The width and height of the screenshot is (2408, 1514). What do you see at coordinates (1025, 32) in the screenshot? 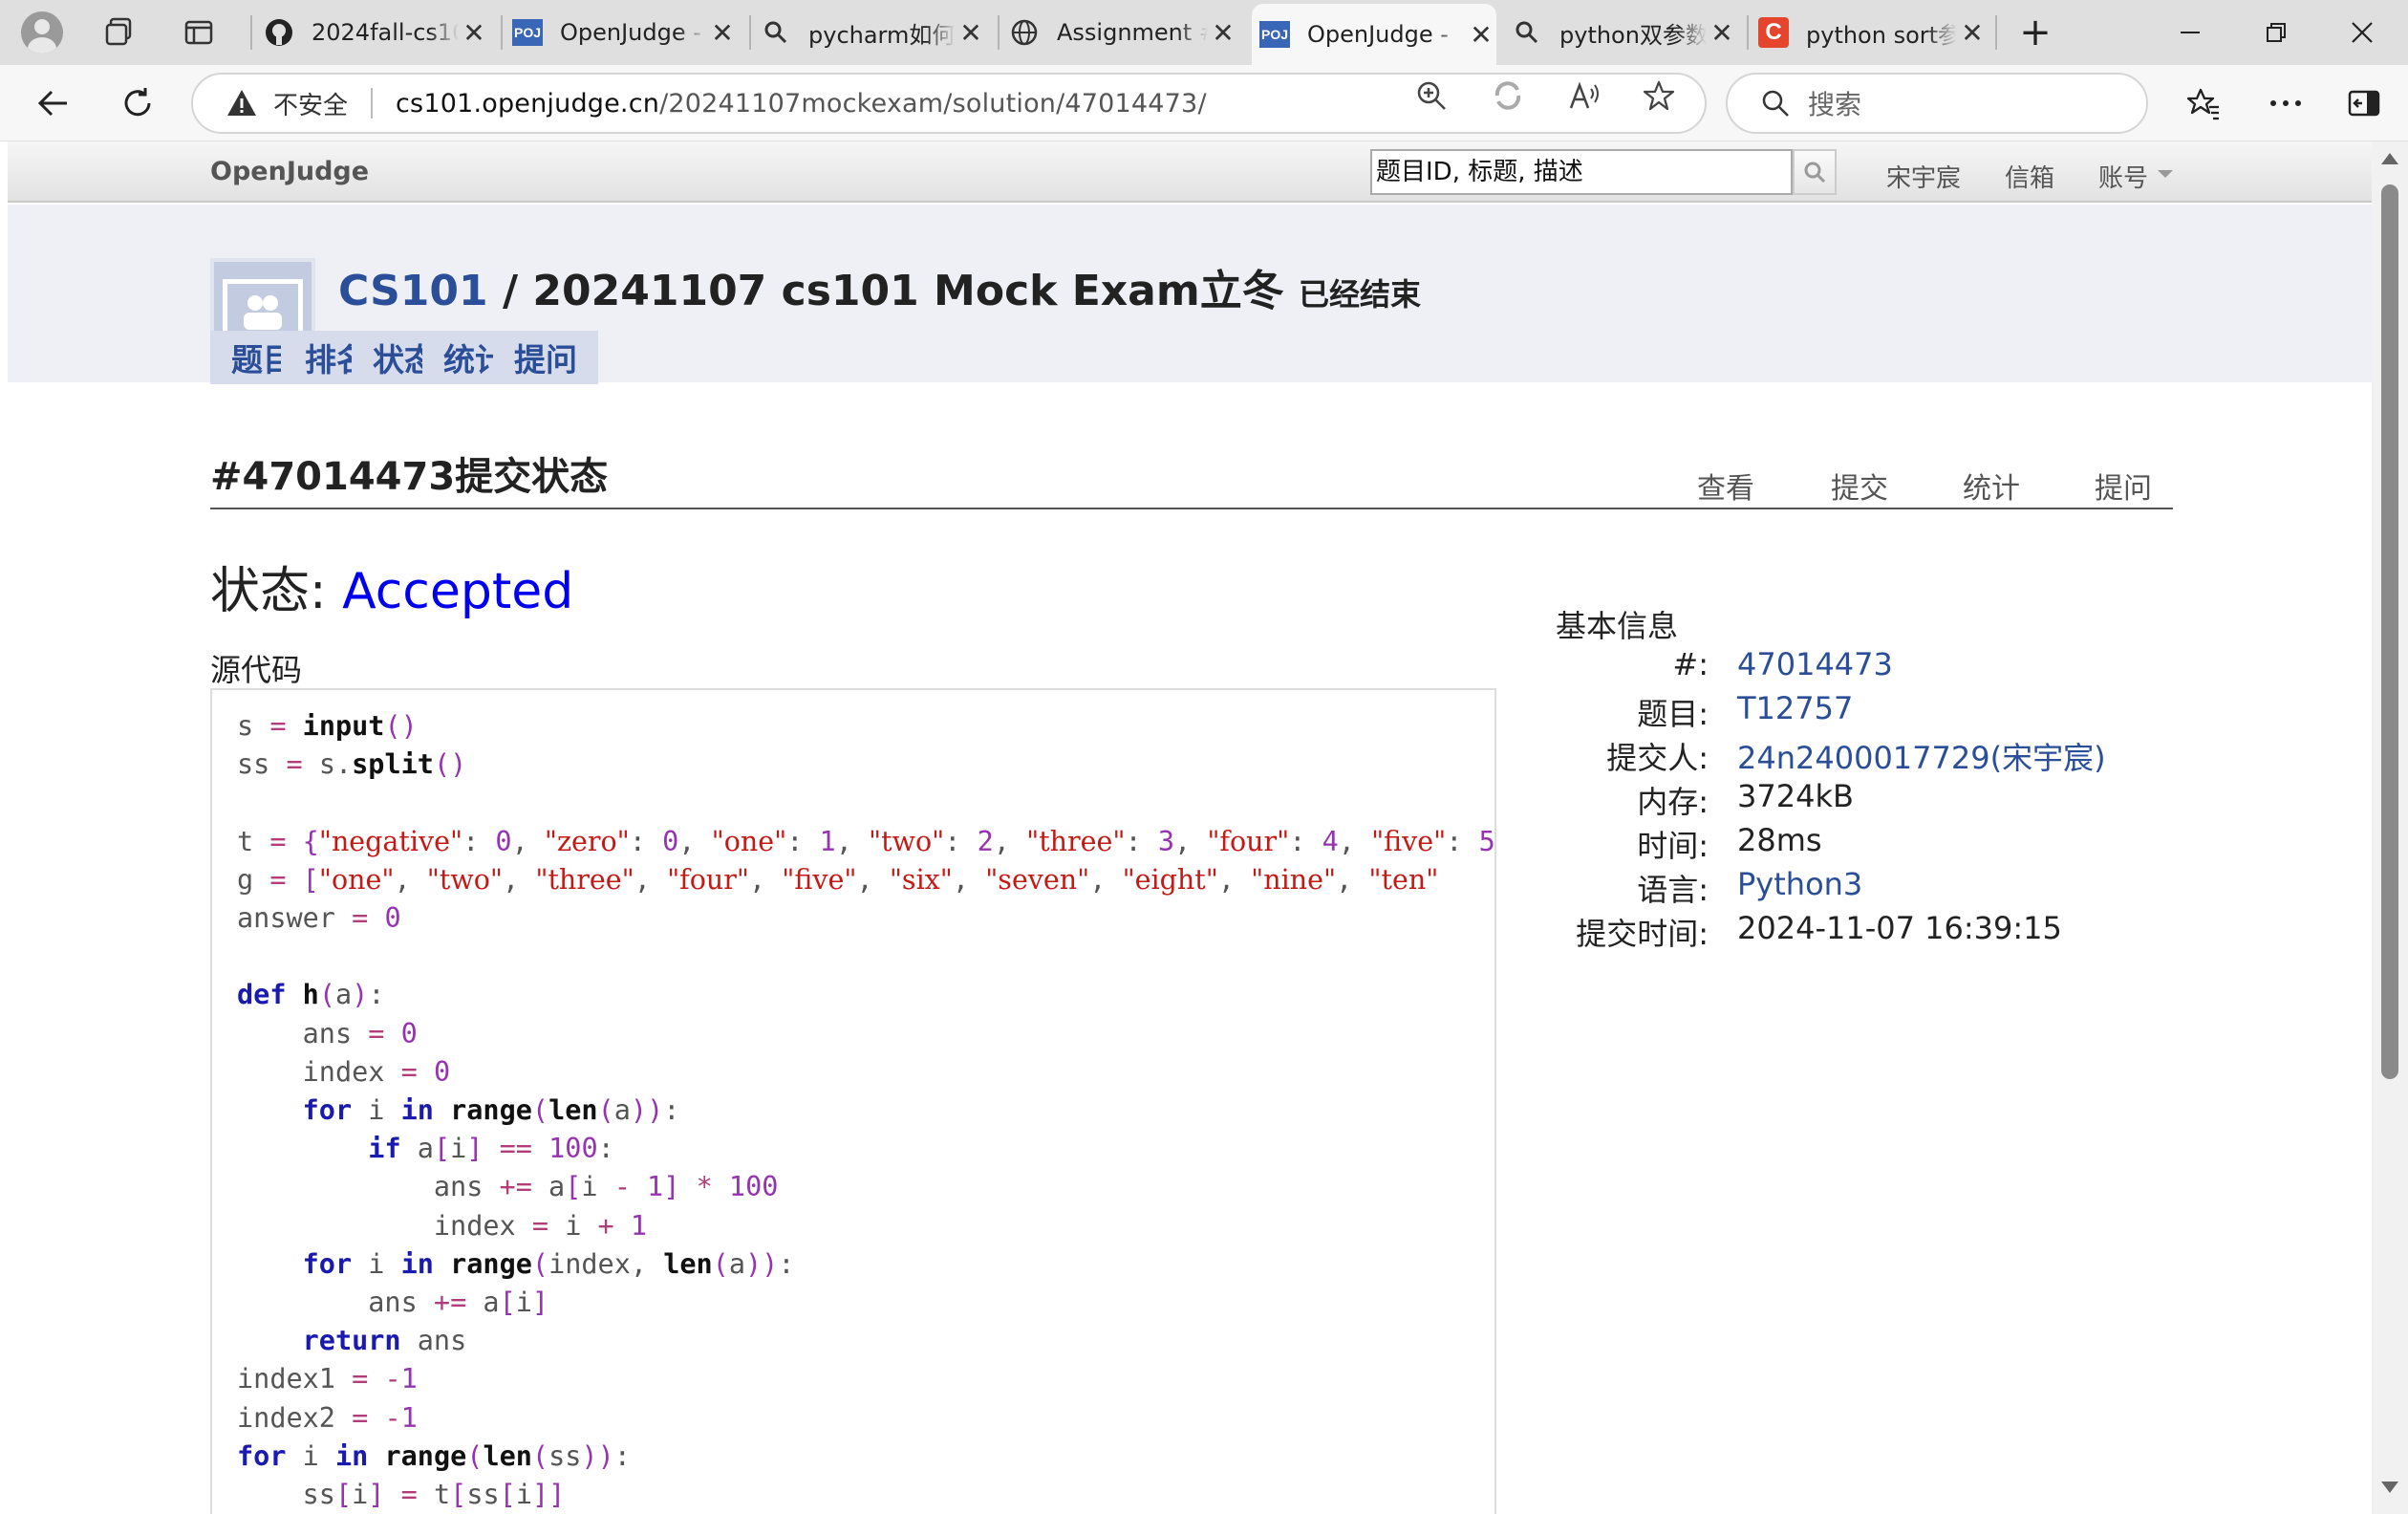
I see `globe-icon` at bounding box center [1025, 32].